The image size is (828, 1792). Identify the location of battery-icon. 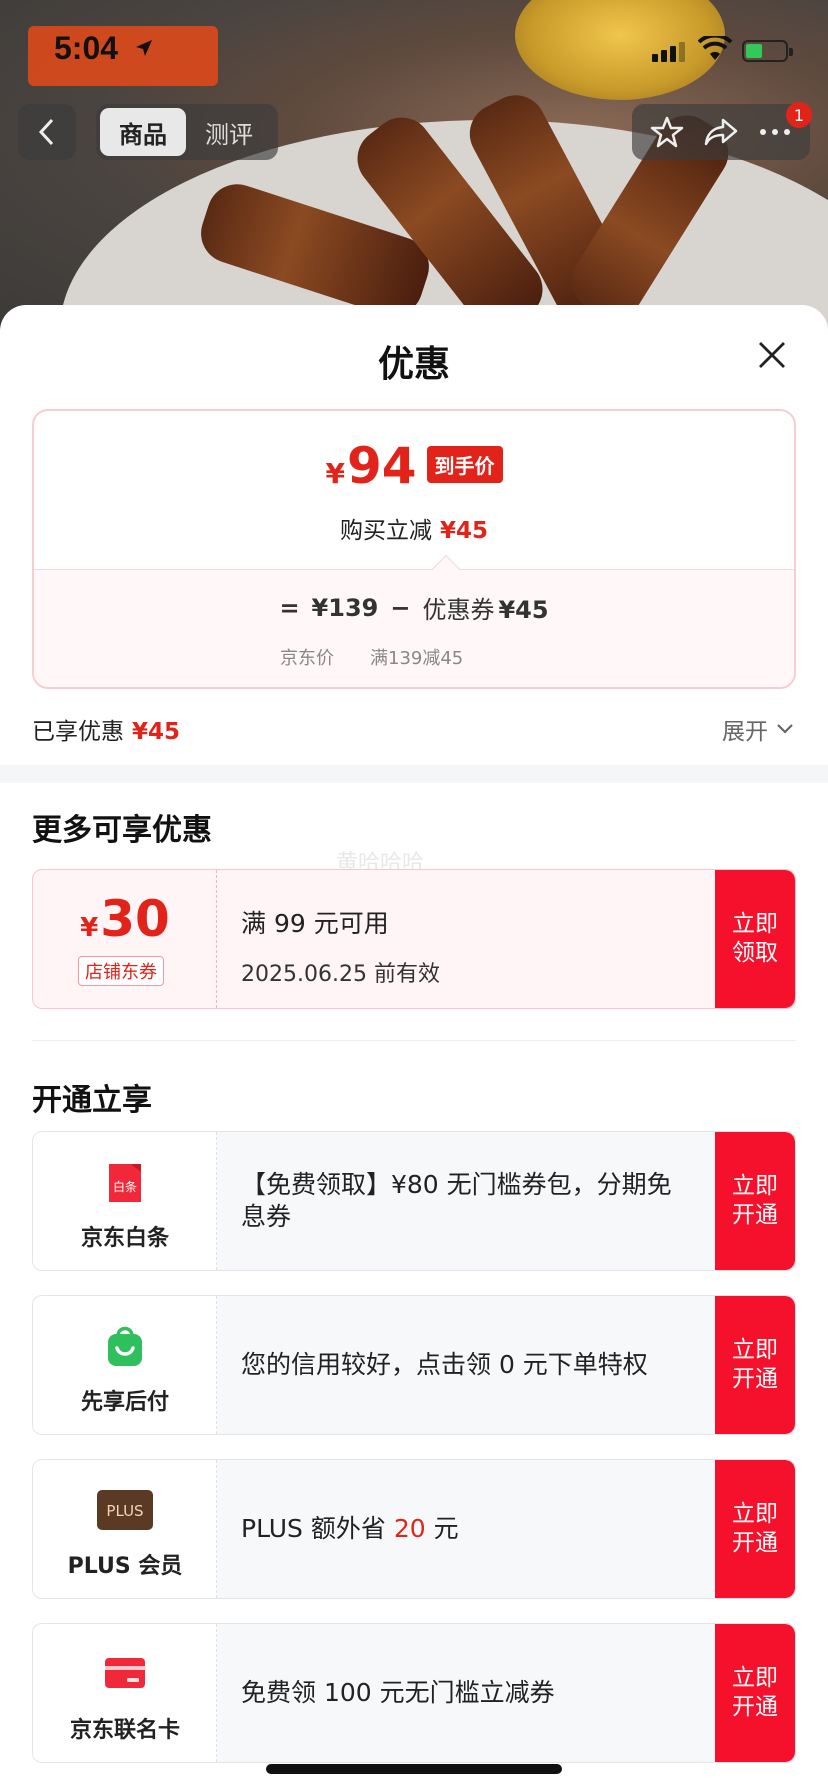
(767, 51).